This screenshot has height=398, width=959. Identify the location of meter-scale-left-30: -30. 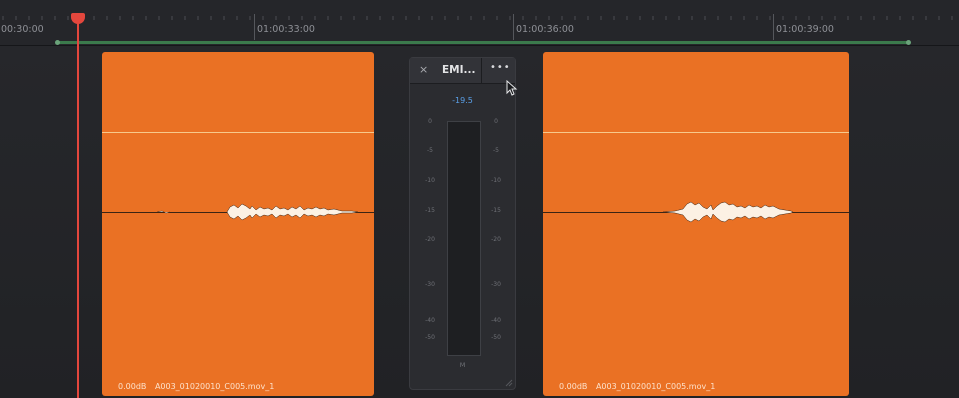
(430, 284).